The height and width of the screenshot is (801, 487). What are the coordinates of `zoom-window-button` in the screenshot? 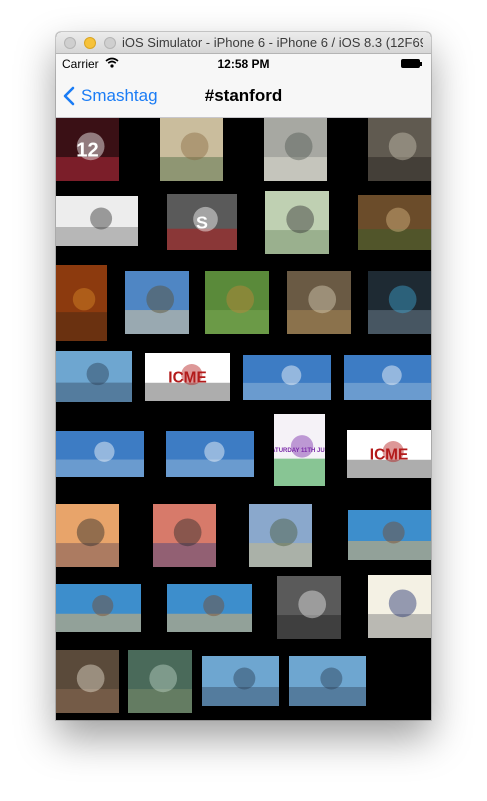 It's located at (110, 43).